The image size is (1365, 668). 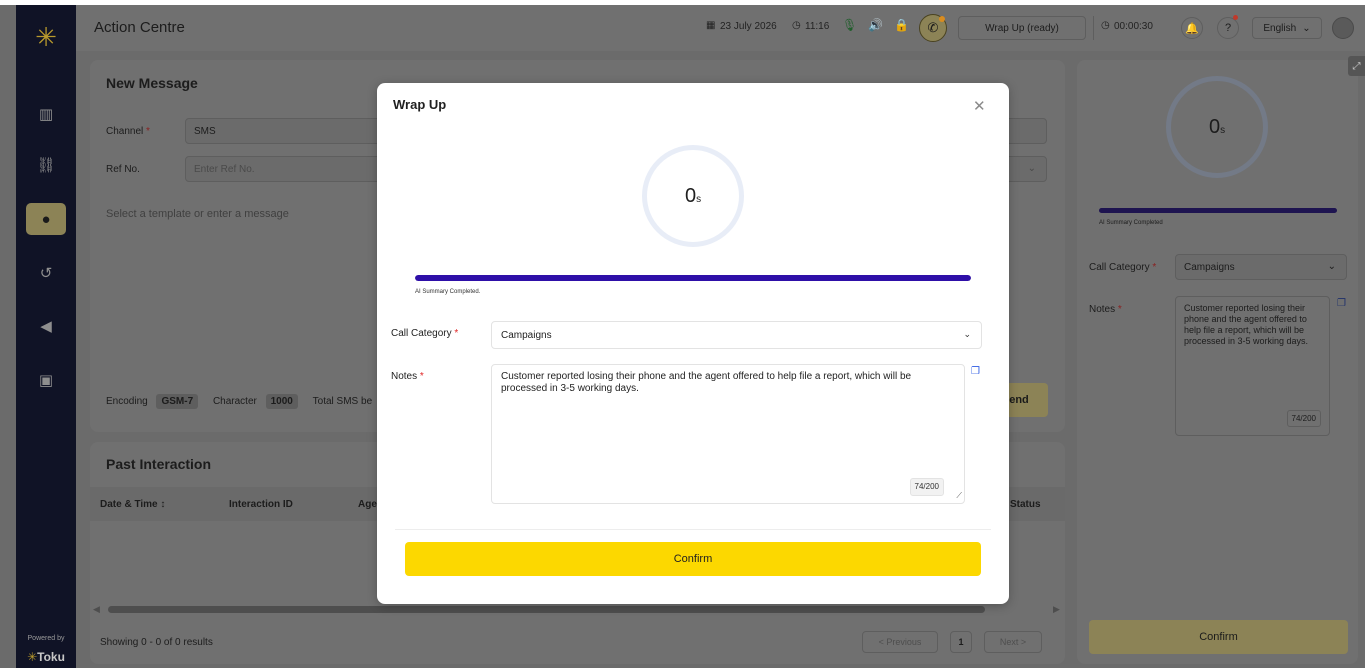 I want to click on call-button: ✆, so click(x=933, y=28).